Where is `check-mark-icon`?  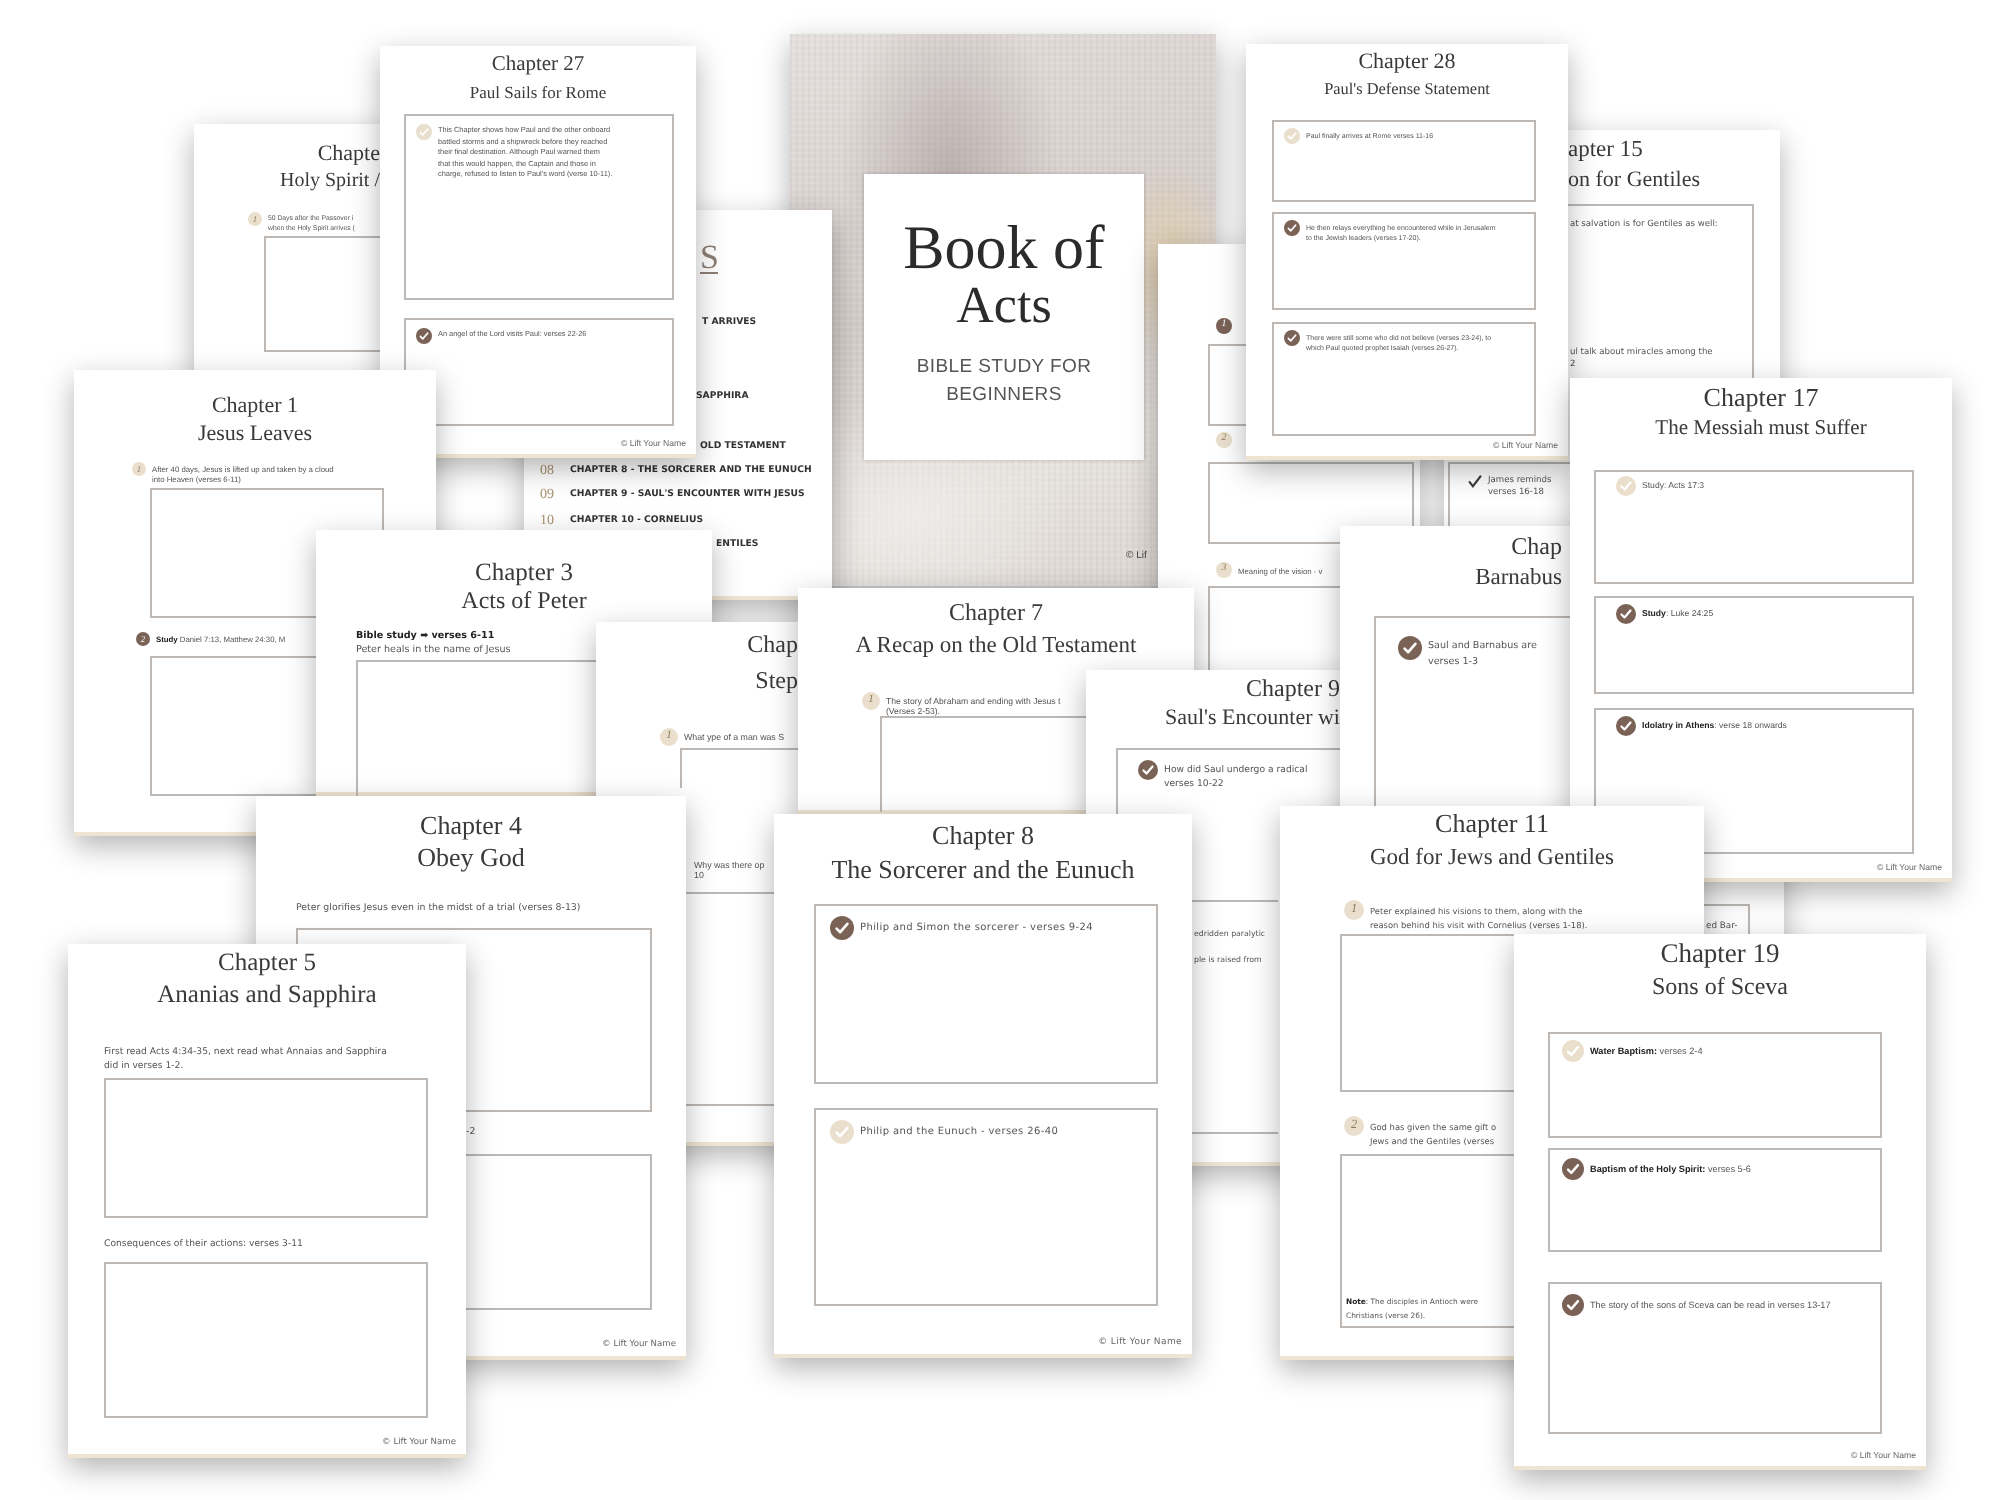 check-mark-icon is located at coordinates (1475, 481).